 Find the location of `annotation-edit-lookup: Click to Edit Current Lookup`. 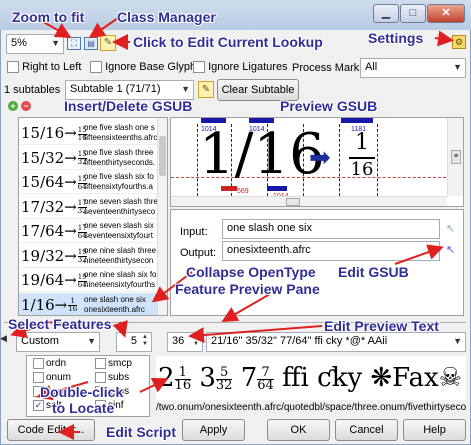

annotation-edit-lookup: Click to Edit Current Lookup is located at coordinates (228, 42).